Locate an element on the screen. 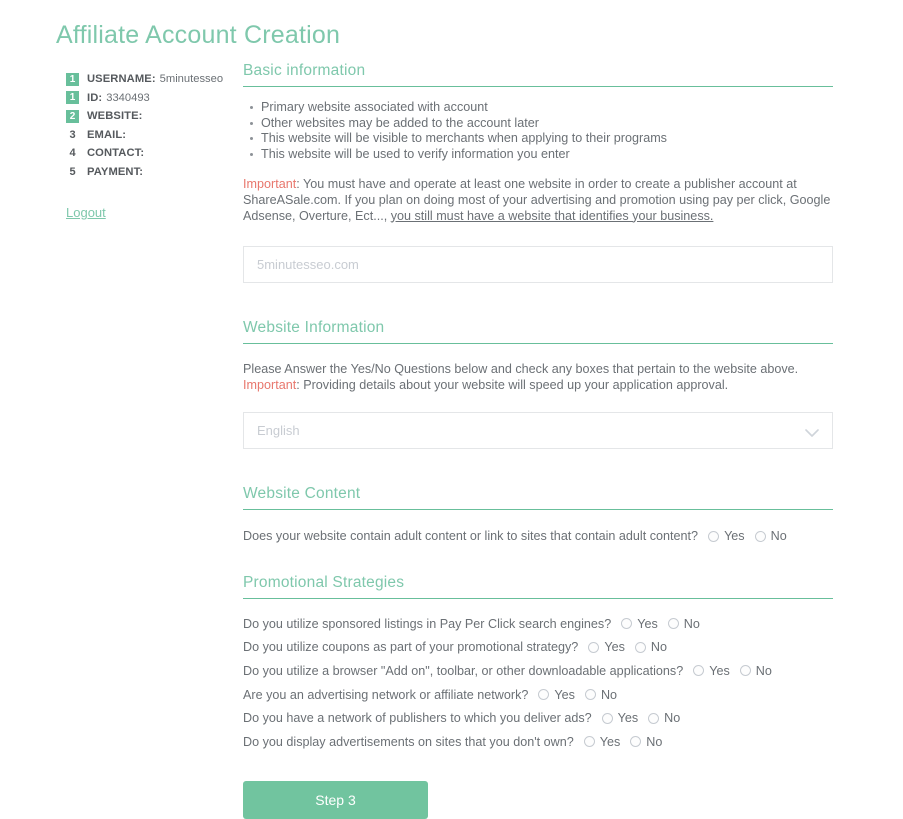 The width and height of the screenshot is (903, 819). step-value: 3340493 is located at coordinates (128, 97).